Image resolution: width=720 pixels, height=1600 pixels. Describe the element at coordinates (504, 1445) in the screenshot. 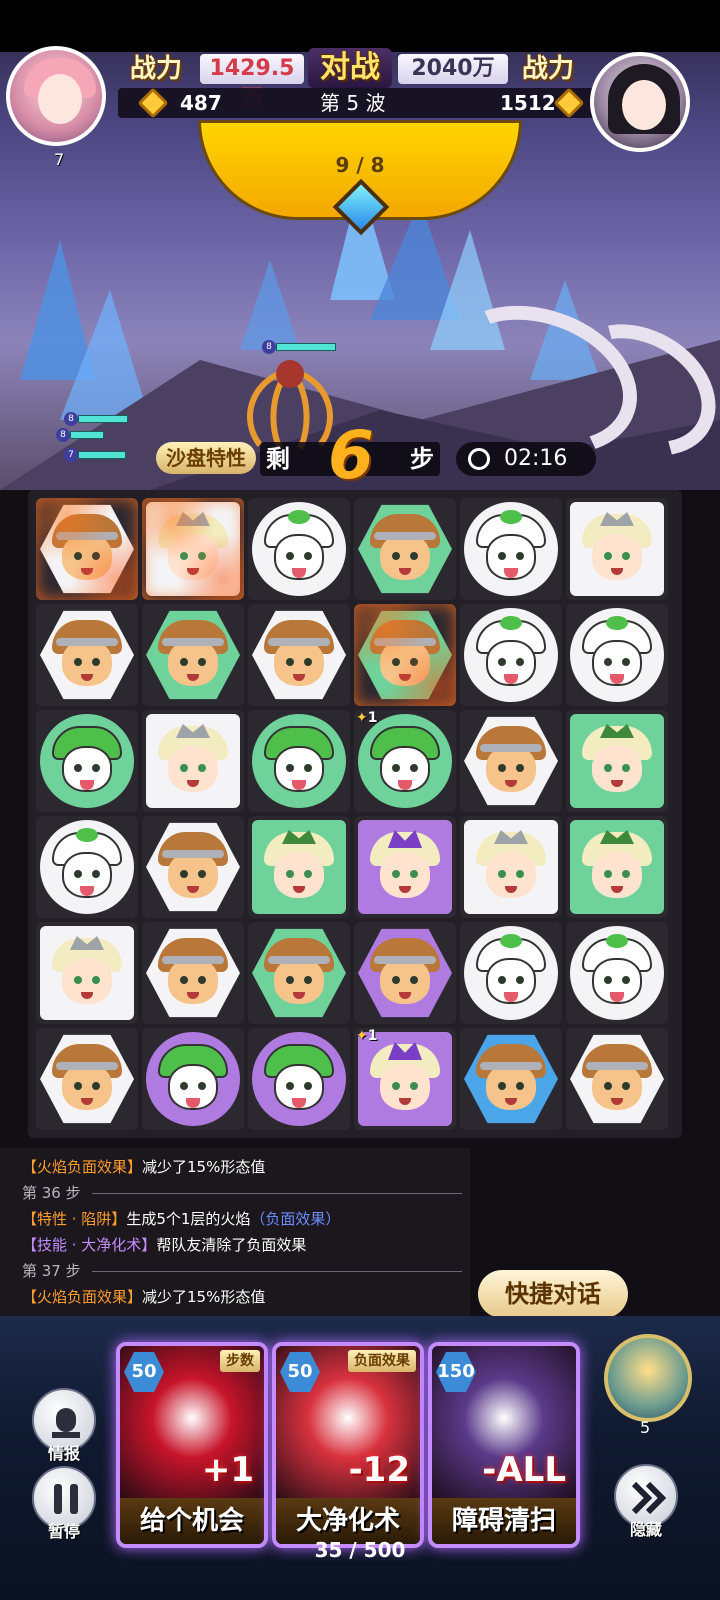

I see `skill-card: 150 -ALL 障碍清扫` at that location.